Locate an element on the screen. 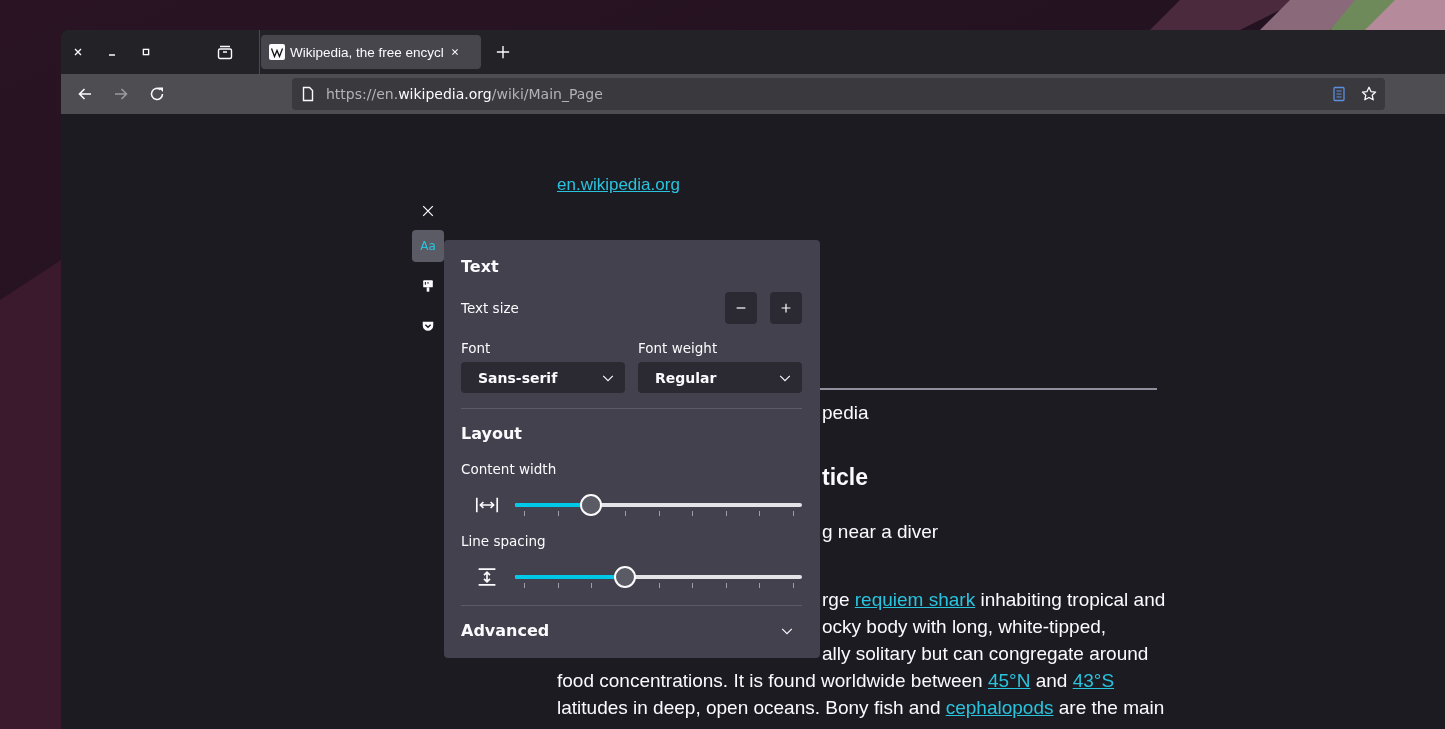 This screenshot has height=729, width=1445. section-title: Layout is located at coordinates (492, 434).